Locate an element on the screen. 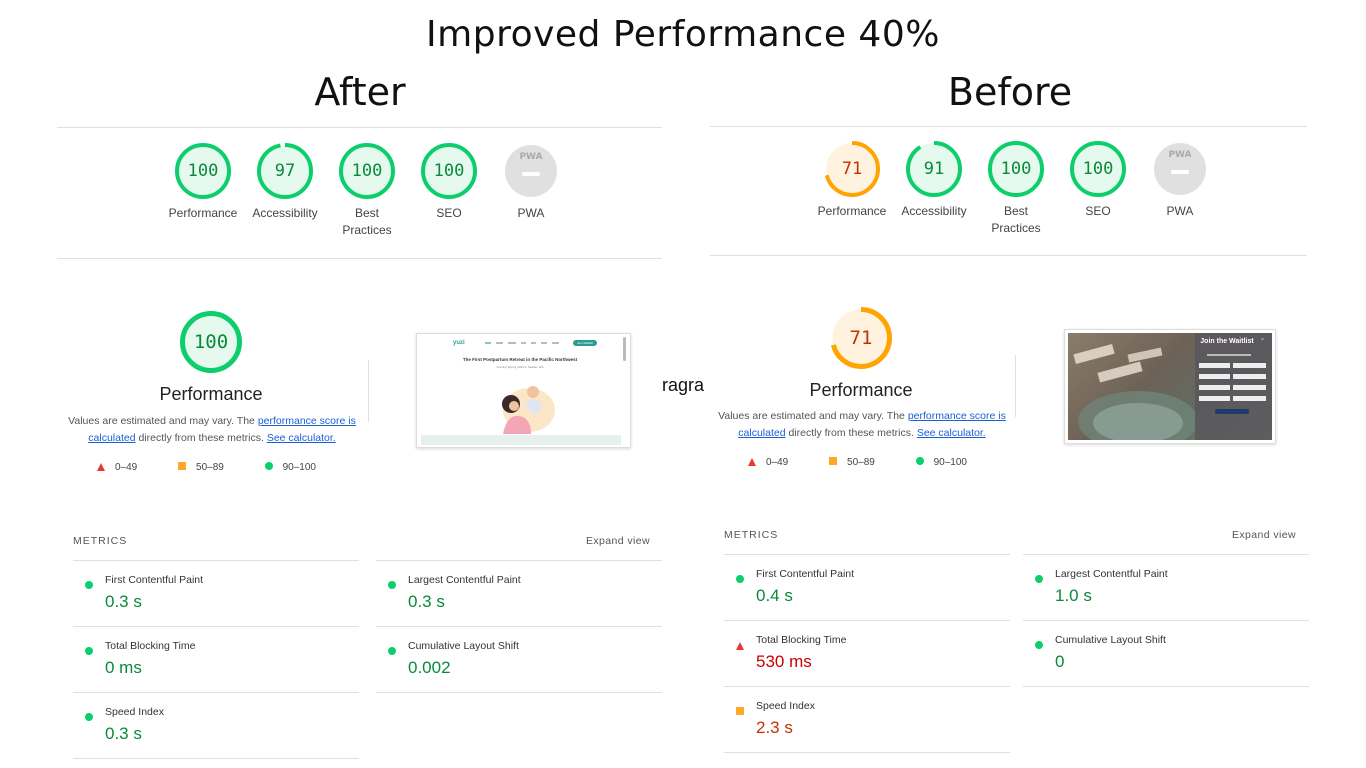  before-performance-score: 71 is located at coordinates (861, 338).